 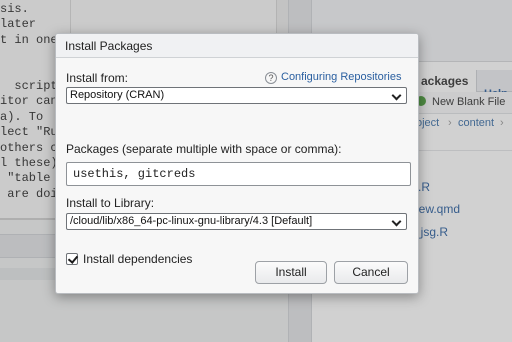 I want to click on question-circle-icon: ?, so click(x=271, y=78).